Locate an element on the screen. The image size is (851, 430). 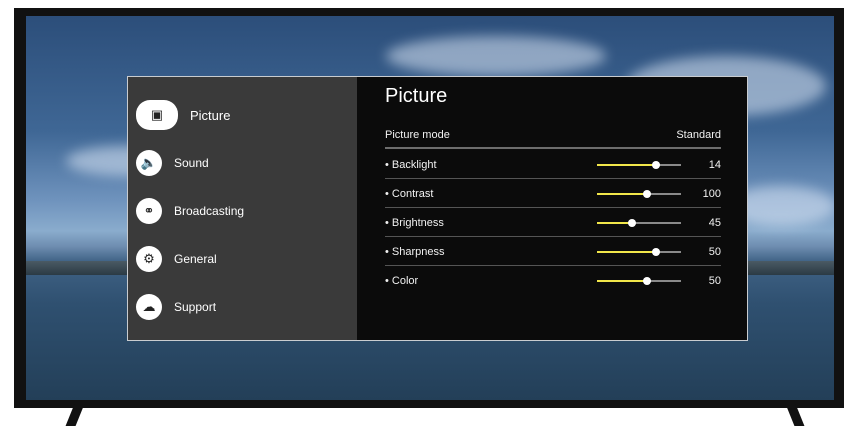
setting-row-color: • Color 50 is located at coordinates (553, 281).